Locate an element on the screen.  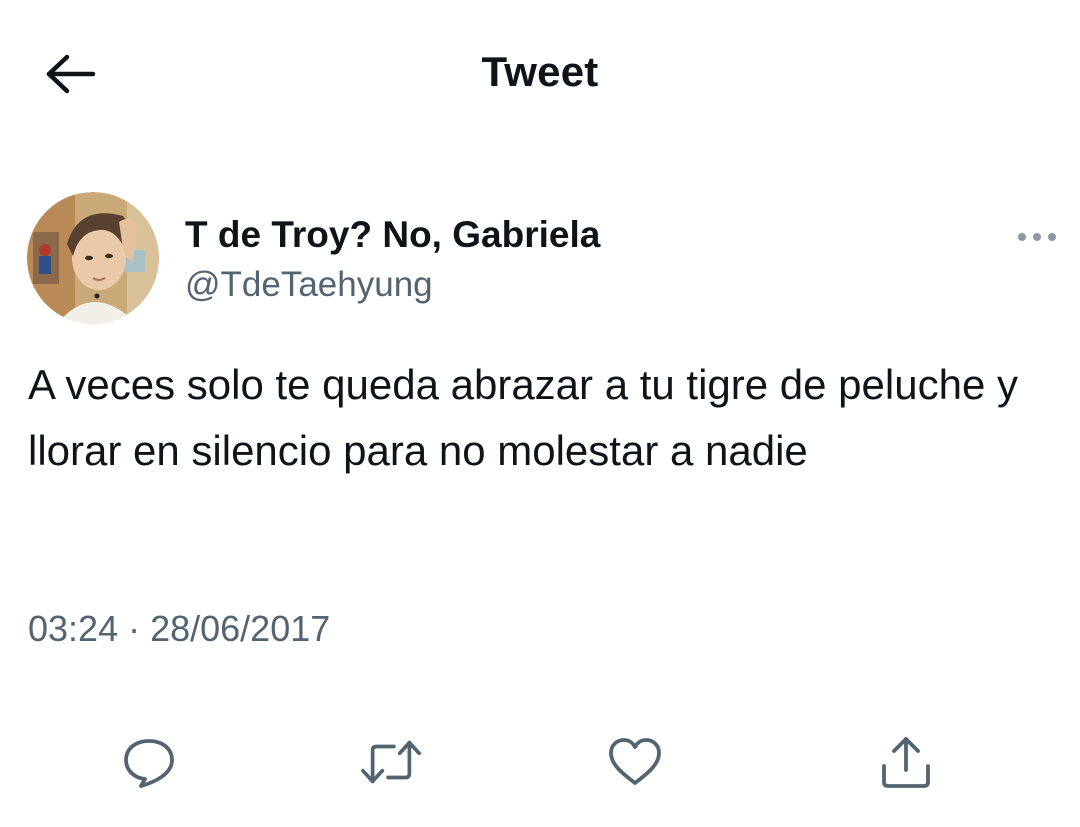
reply-button is located at coordinates (149, 762).